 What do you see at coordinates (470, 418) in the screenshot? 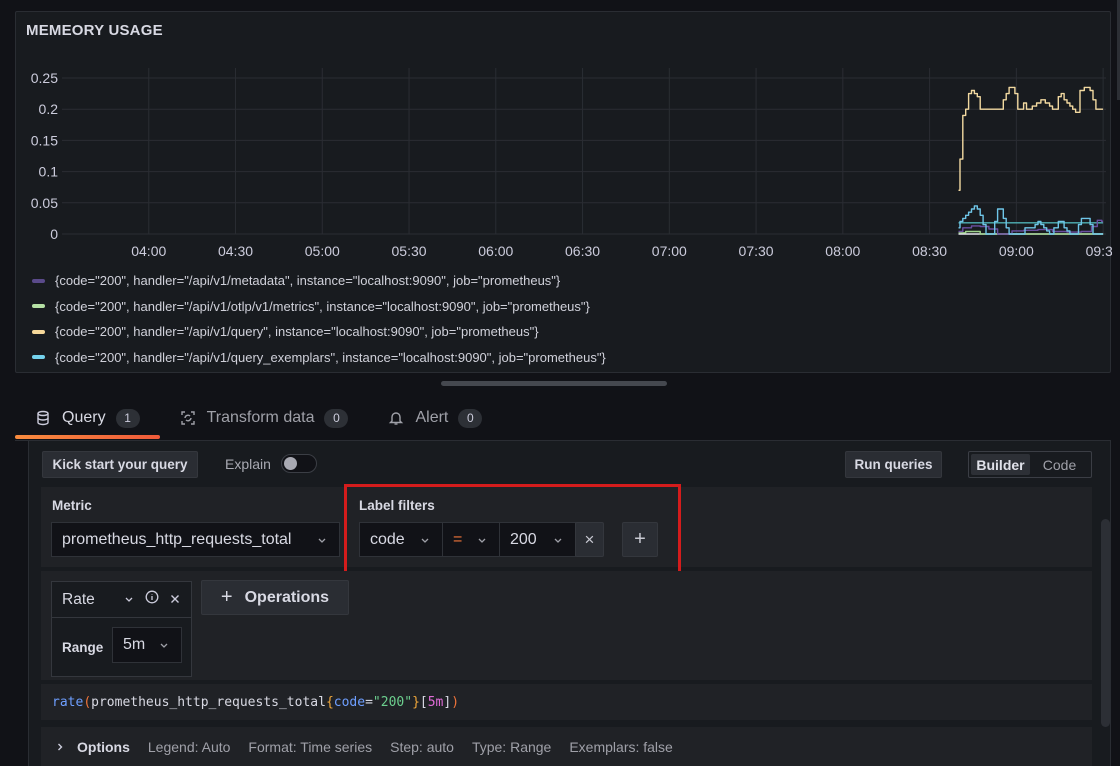
I see `tab-alert-count: 0` at bounding box center [470, 418].